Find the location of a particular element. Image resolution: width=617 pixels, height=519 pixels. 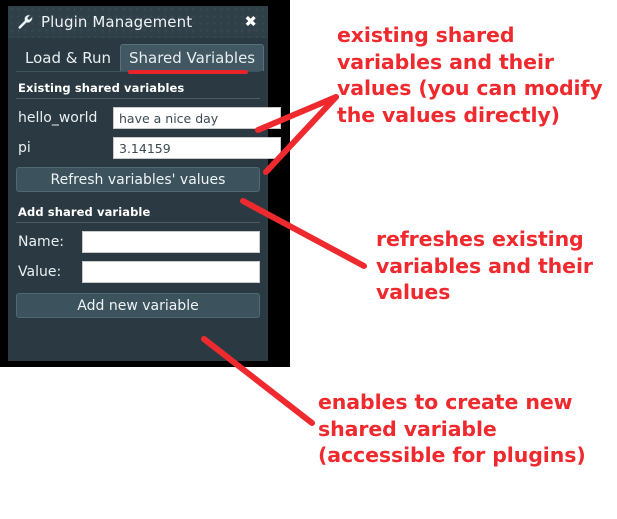

new-variable-value-label: Value: is located at coordinates (40, 272).